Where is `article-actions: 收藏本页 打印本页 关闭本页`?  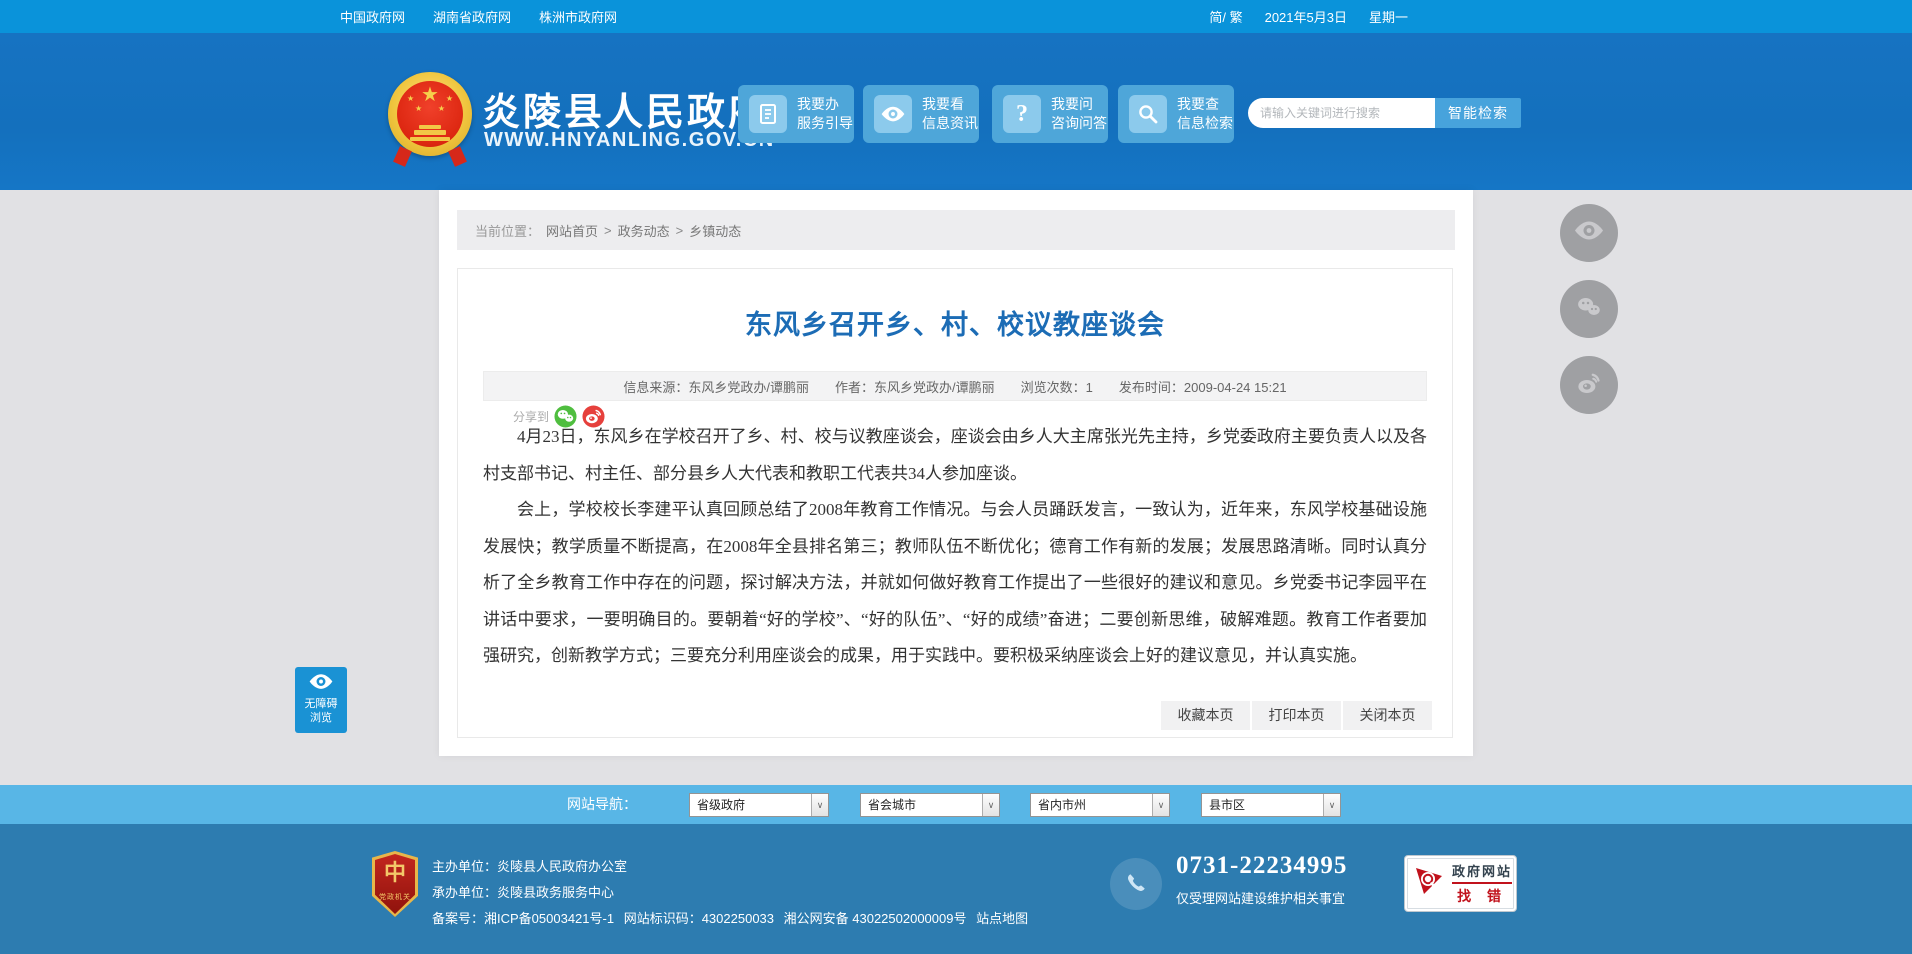
article-actions: 收藏本页 打印本页 关闭本页 is located at coordinates (1296, 715).